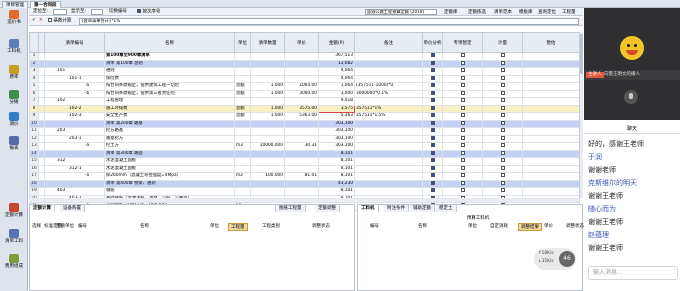  I want to click on bill-remark, so click(388, 138).